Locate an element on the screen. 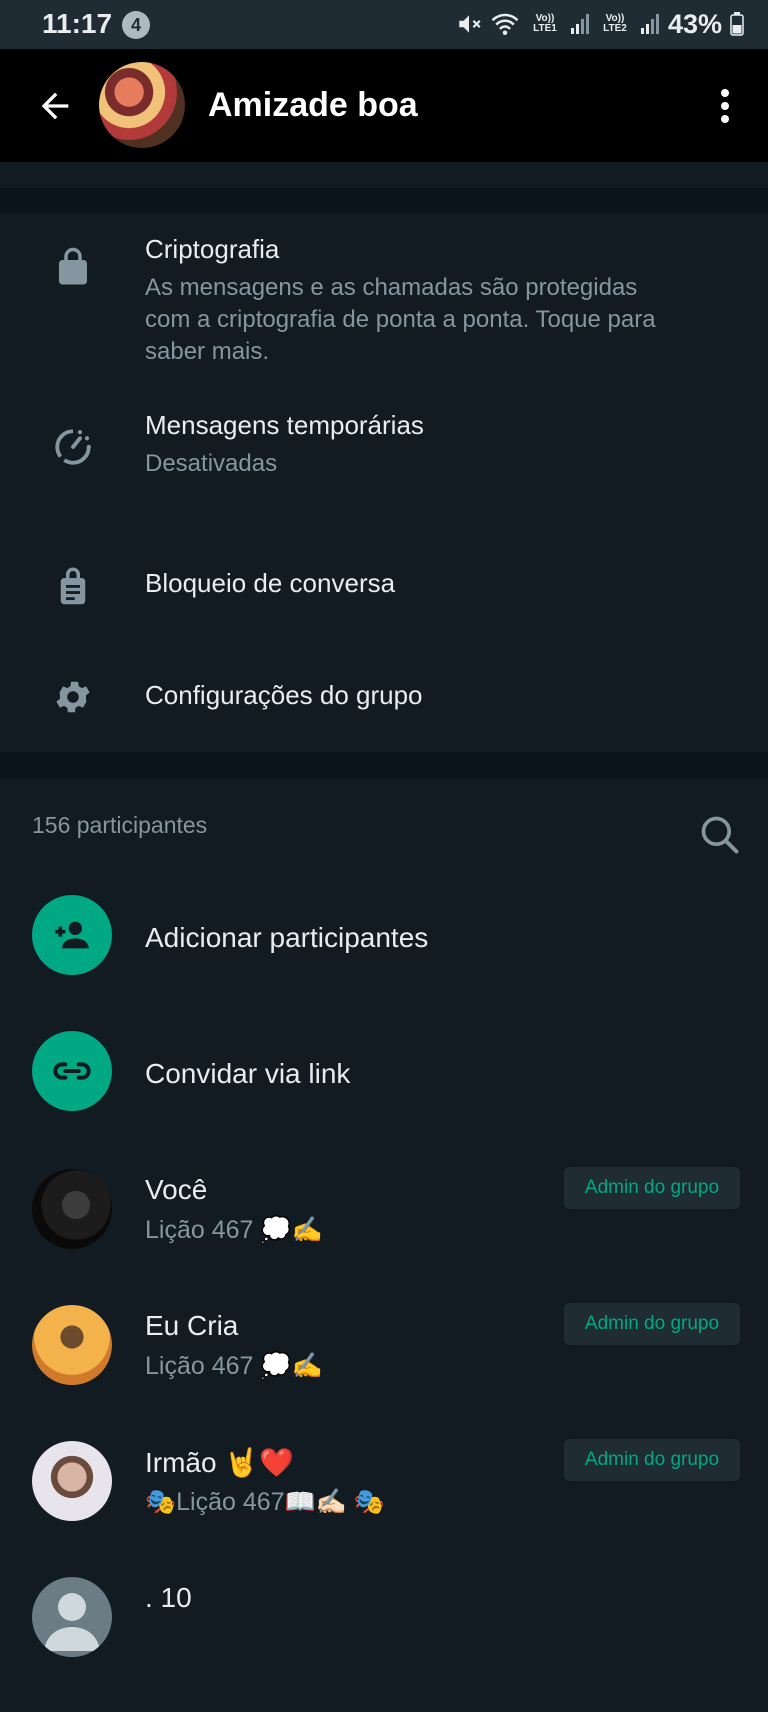 The height and width of the screenshot is (1712, 768). group-settings-title: Configurações do grupo is located at coordinates (284, 695).